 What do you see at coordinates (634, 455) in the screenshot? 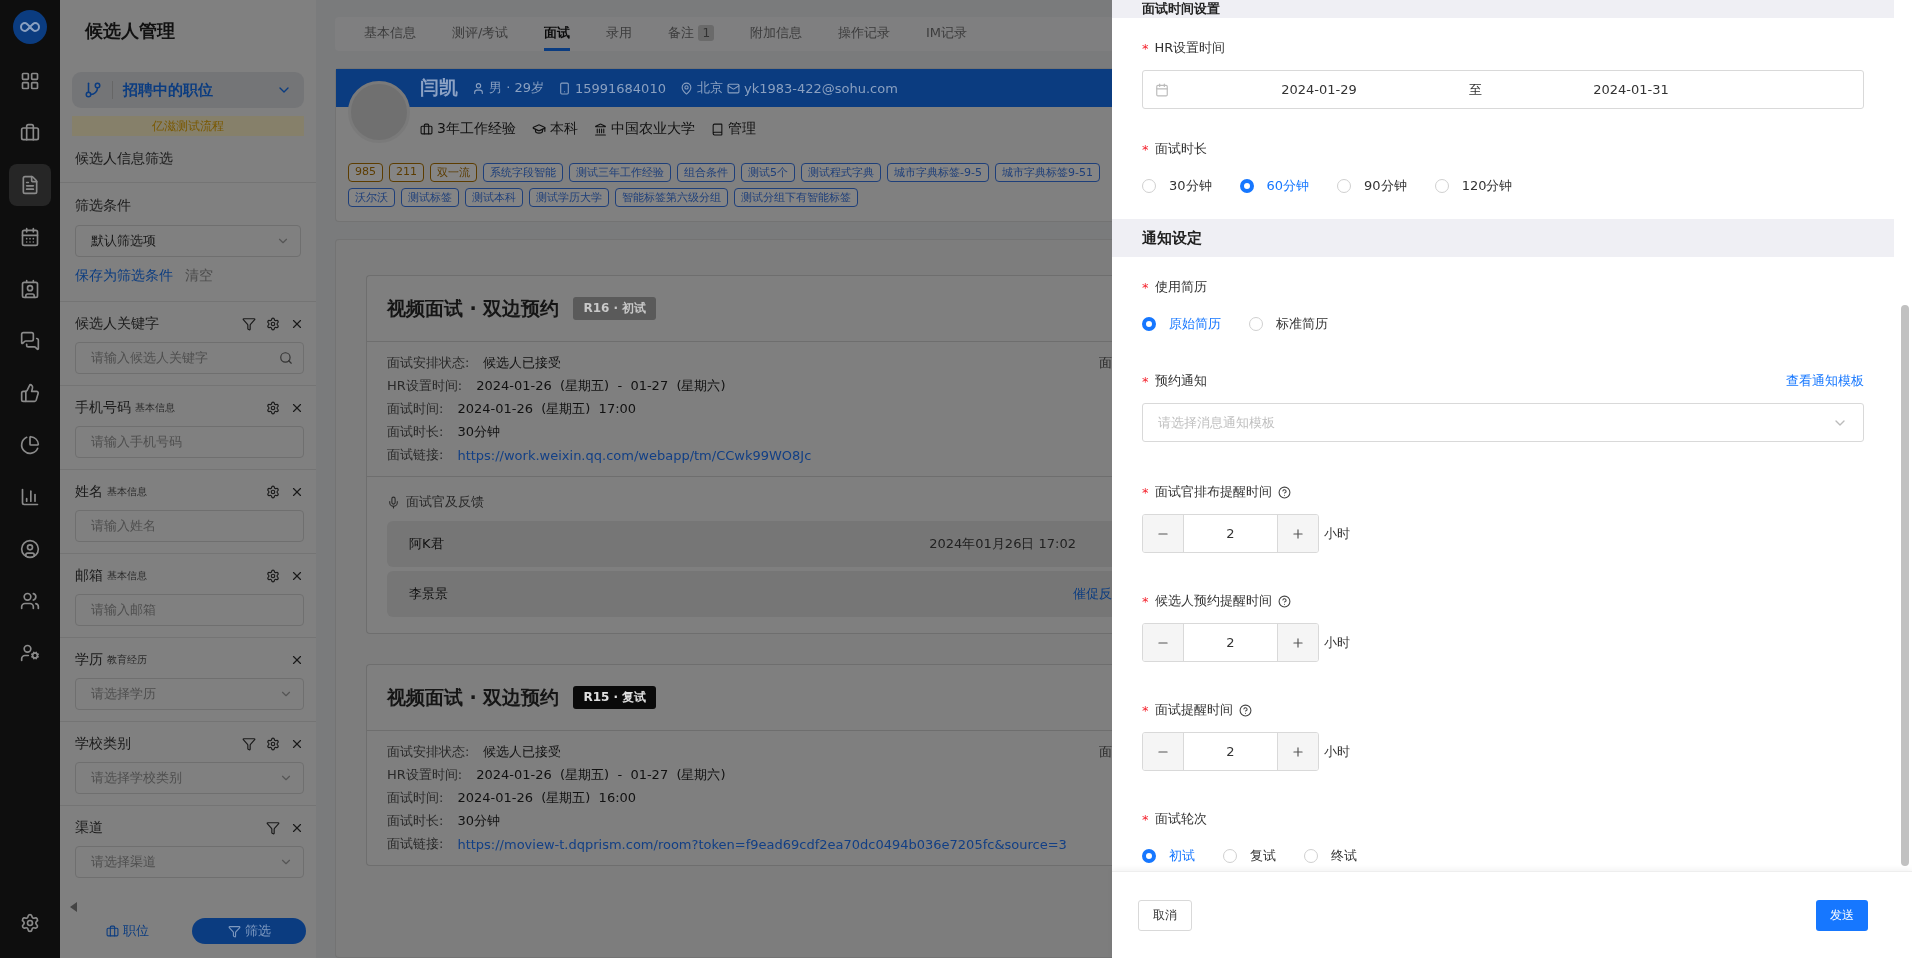
I see `meeting-link: https://work.weixin.qq.com/webapp/tm/CCwk99WO8Jc` at bounding box center [634, 455].